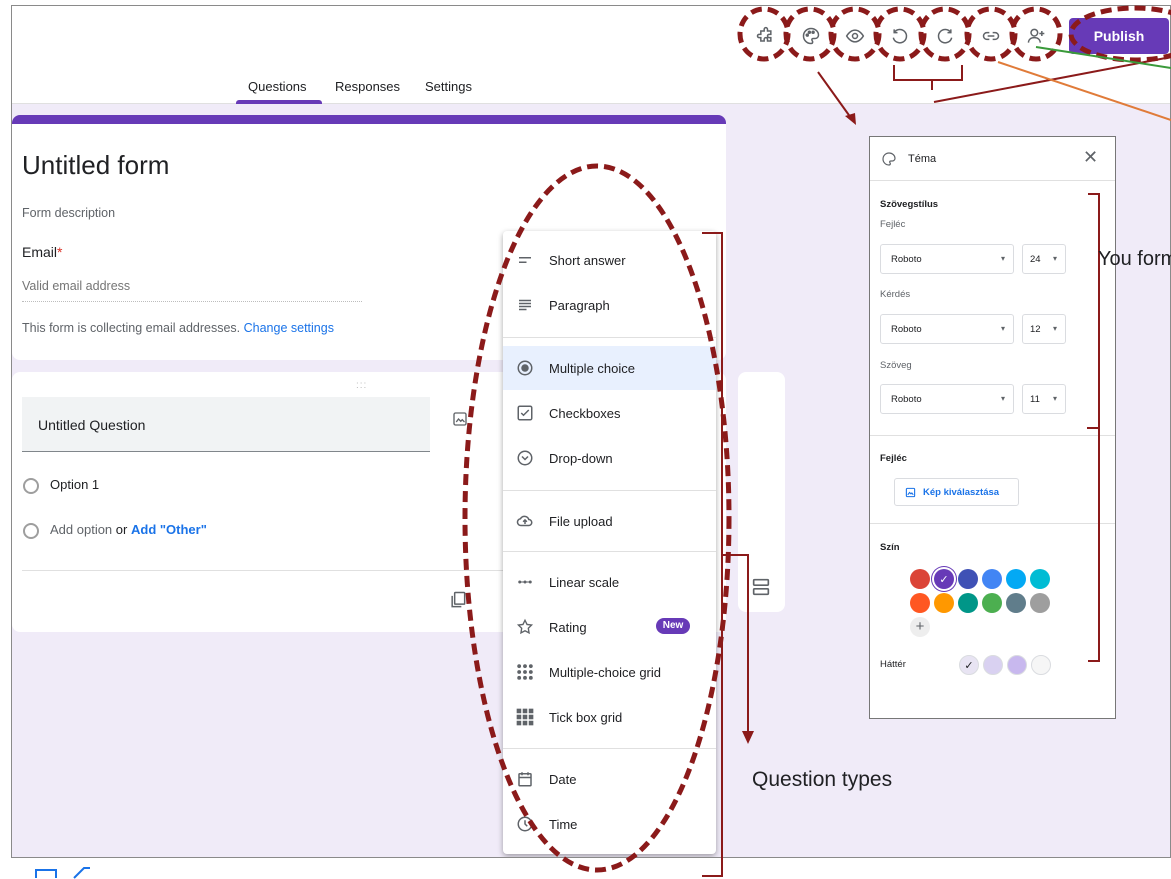 This screenshot has height=879, width=1171. I want to click on menu-item-label: Paragraph, so click(579, 305).